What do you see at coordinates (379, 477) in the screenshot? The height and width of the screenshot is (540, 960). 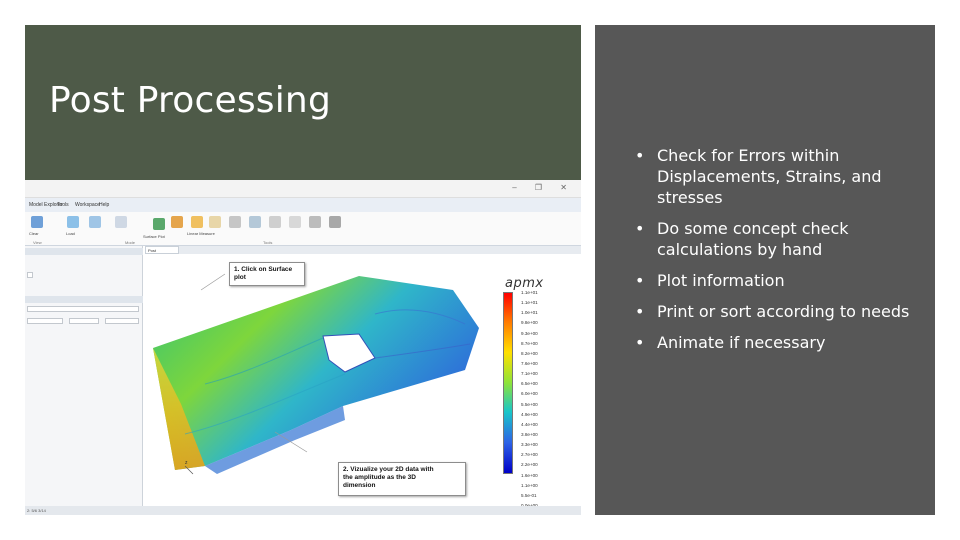 I see `callout-line: the amplitude as the 3D` at bounding box center [379, 477].